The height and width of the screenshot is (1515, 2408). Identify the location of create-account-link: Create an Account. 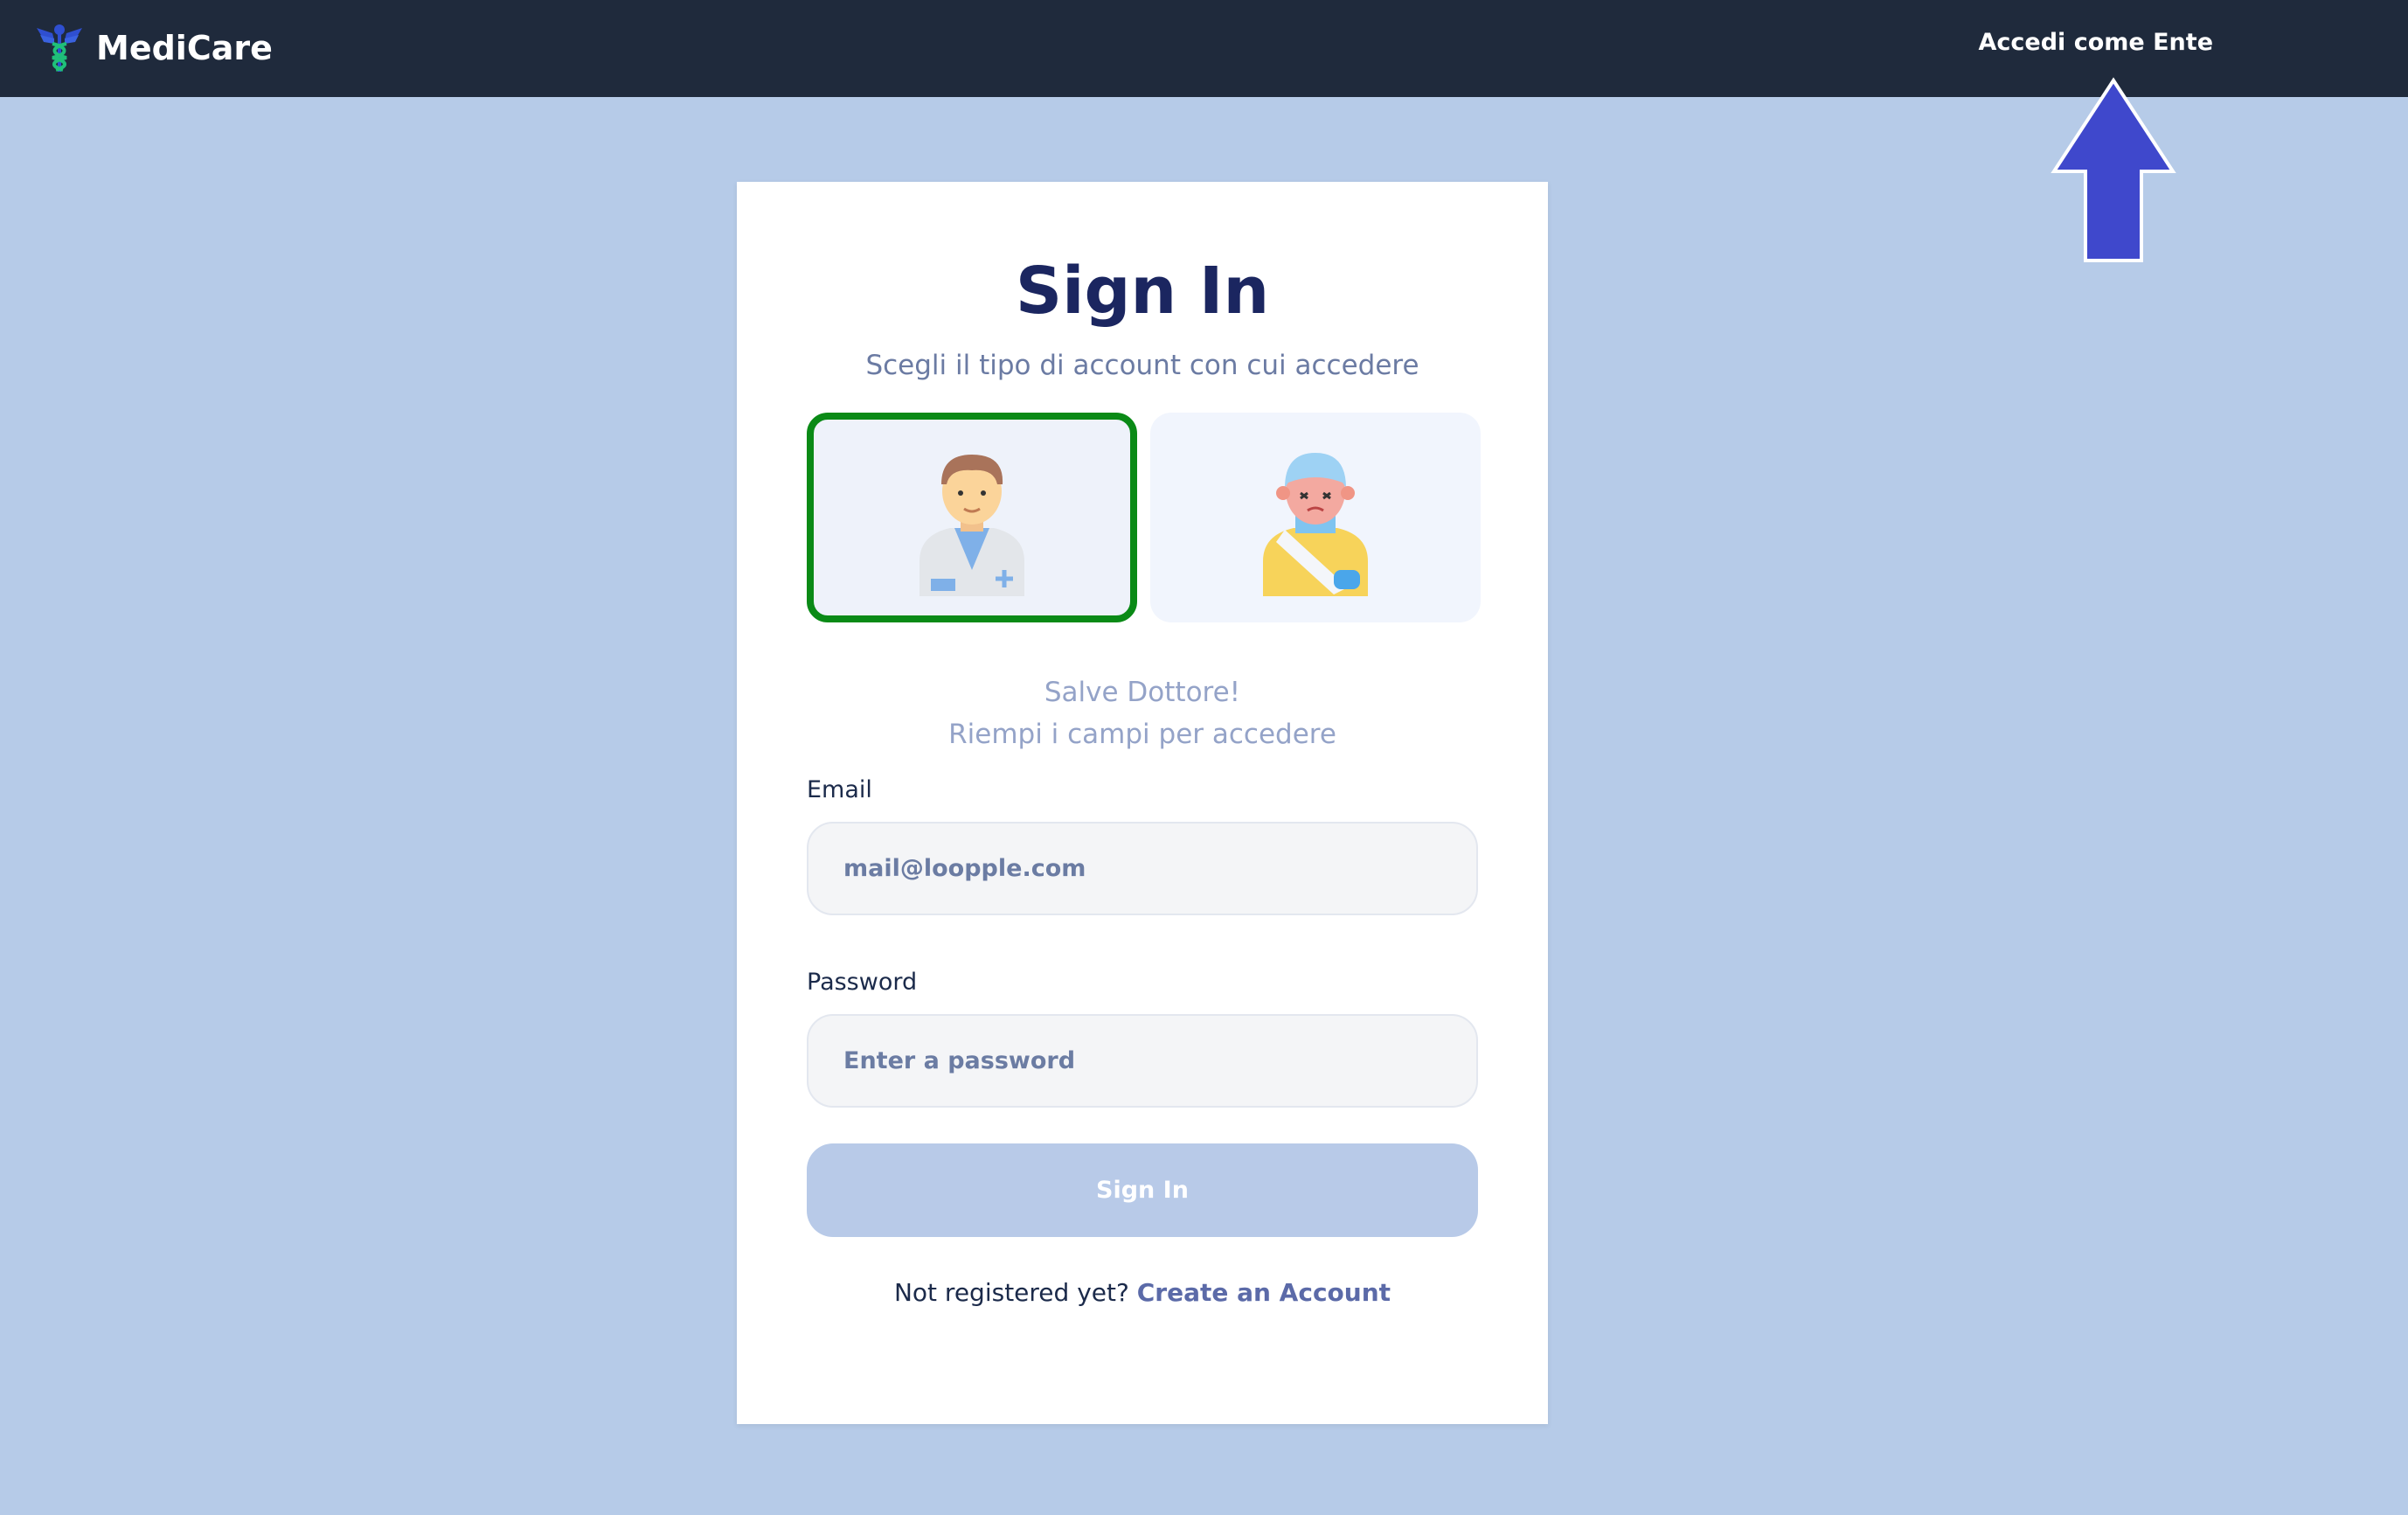
(1264, 1293).